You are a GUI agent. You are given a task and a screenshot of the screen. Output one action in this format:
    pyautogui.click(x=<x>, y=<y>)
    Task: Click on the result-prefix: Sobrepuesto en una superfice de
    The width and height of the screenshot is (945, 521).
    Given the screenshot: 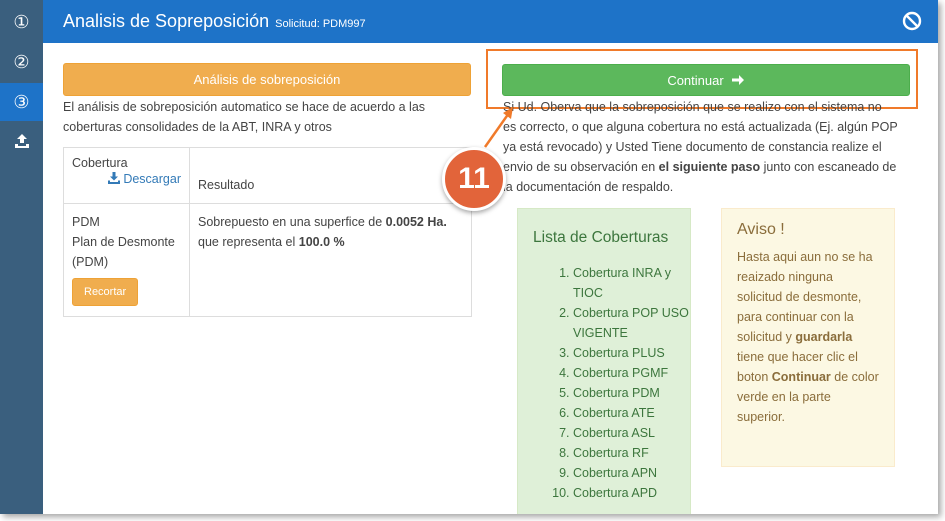 What is the action you would take?
    pyautogui.click(x=292, y=222)
    